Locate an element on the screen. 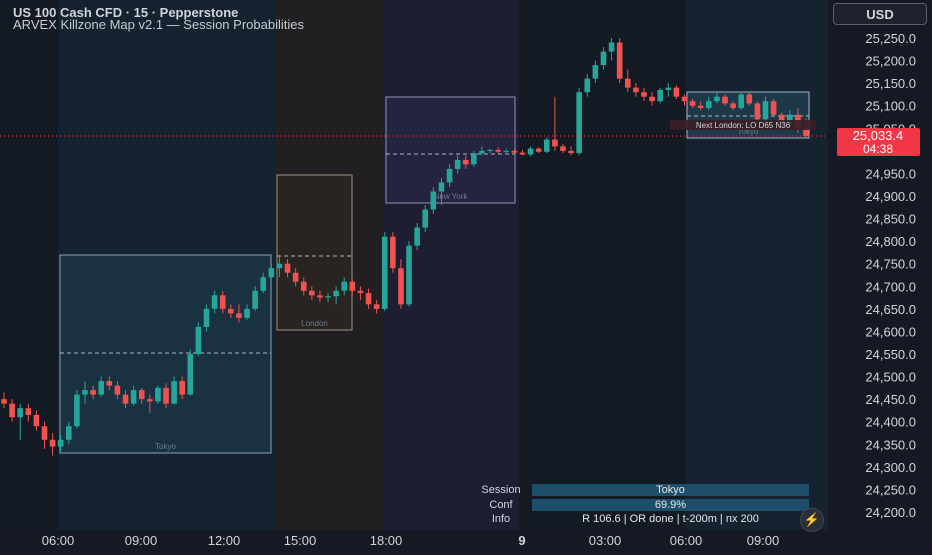  price-tick: 24,200.0 is located at coordinates (890, 512).